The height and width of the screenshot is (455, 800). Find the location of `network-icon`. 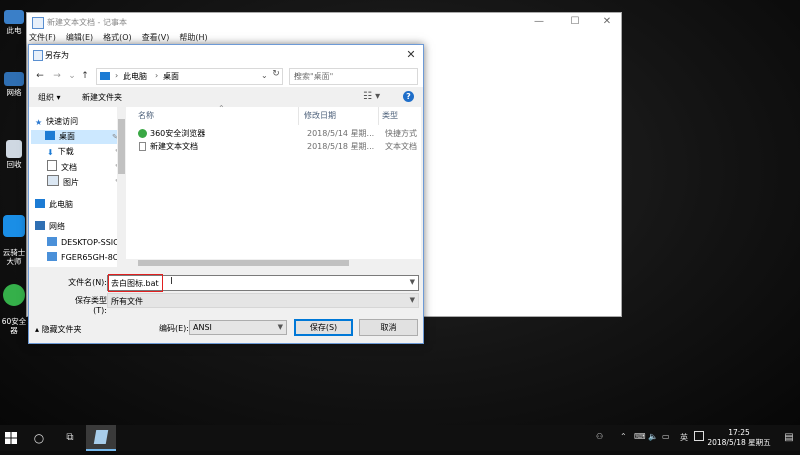

network-icon is located at coordinates (14, 79).